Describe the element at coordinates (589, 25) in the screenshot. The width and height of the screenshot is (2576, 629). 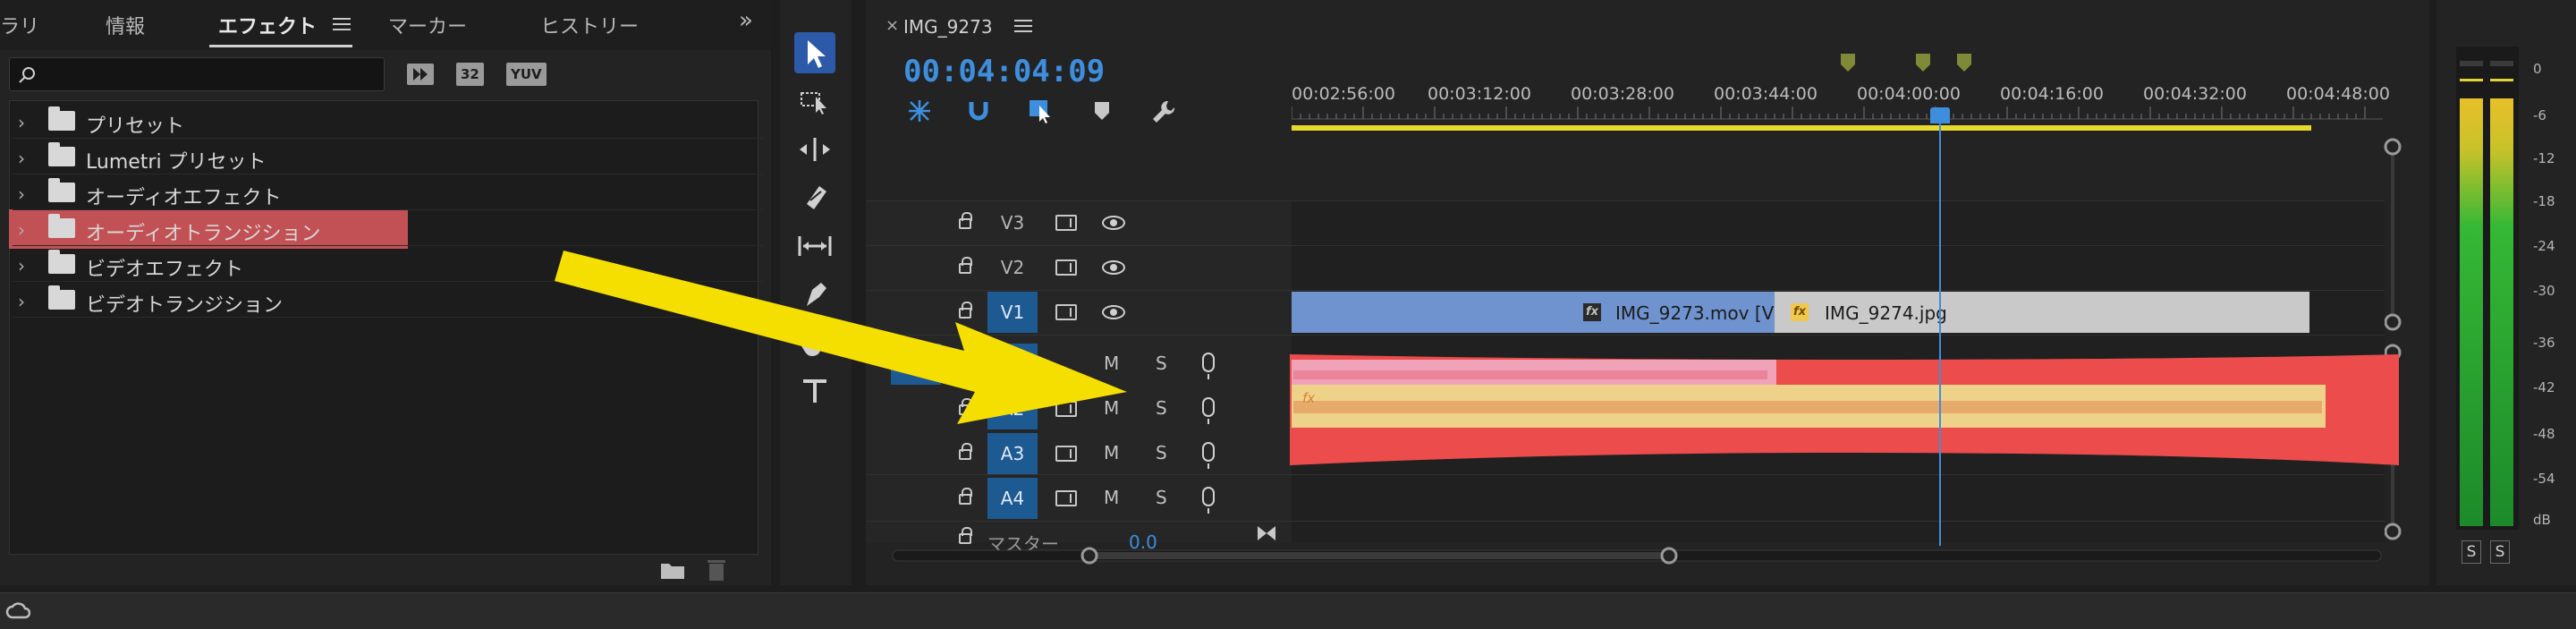
I see `tab-history: ヒストリー` at that location.